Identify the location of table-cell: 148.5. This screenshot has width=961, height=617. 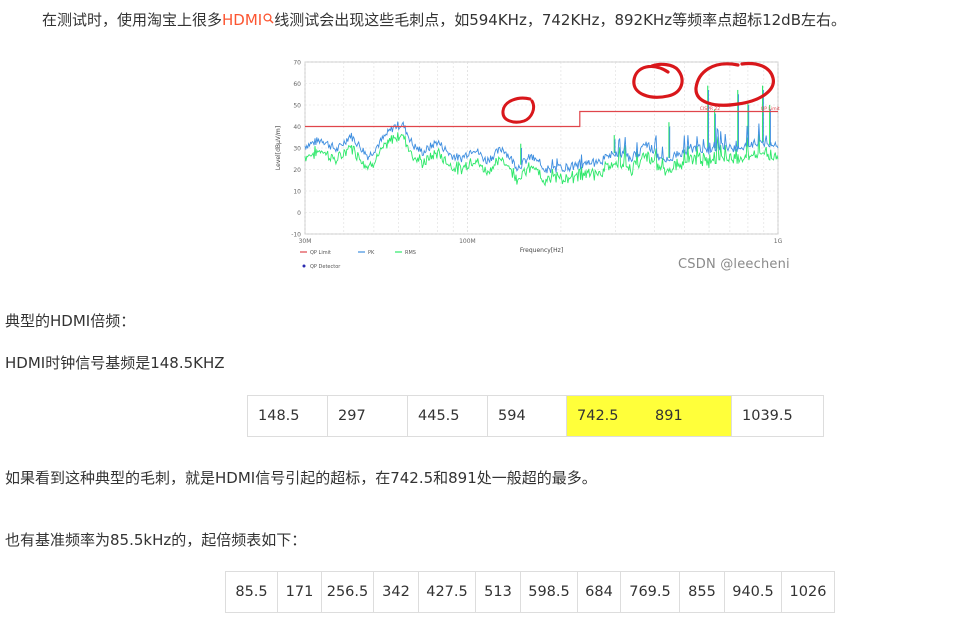
(287, 416).